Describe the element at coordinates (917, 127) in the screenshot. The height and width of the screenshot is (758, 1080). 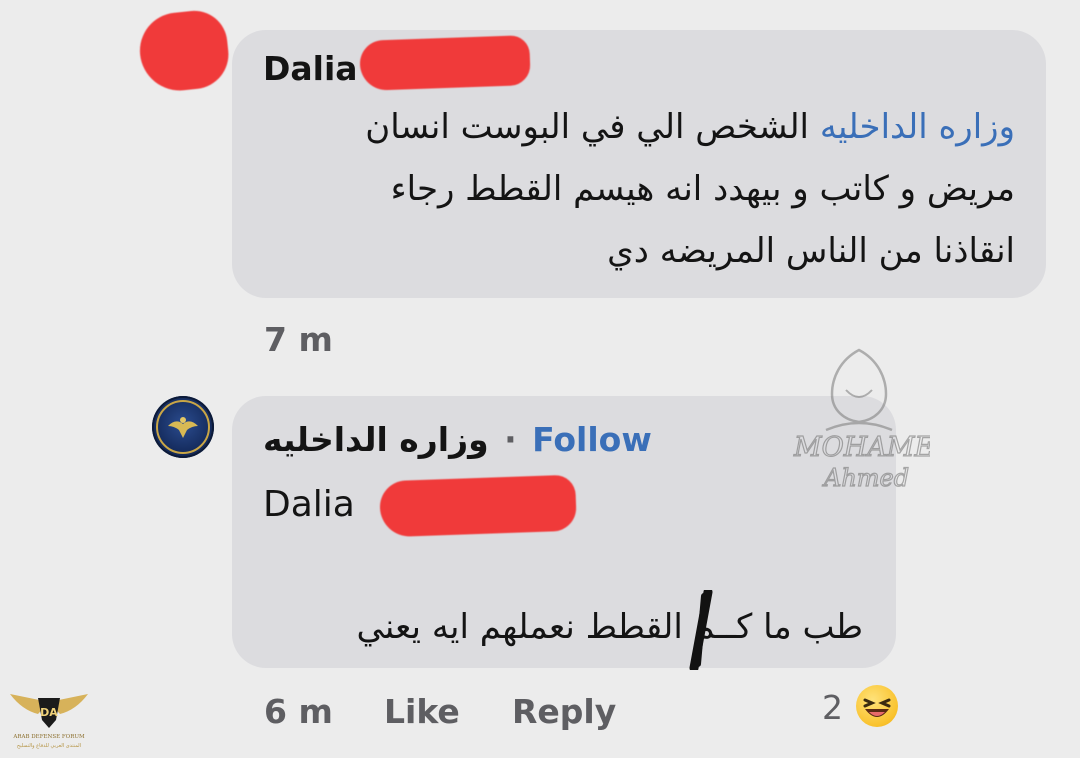
I see `mention-link: وزاره الداخليه` at that location.